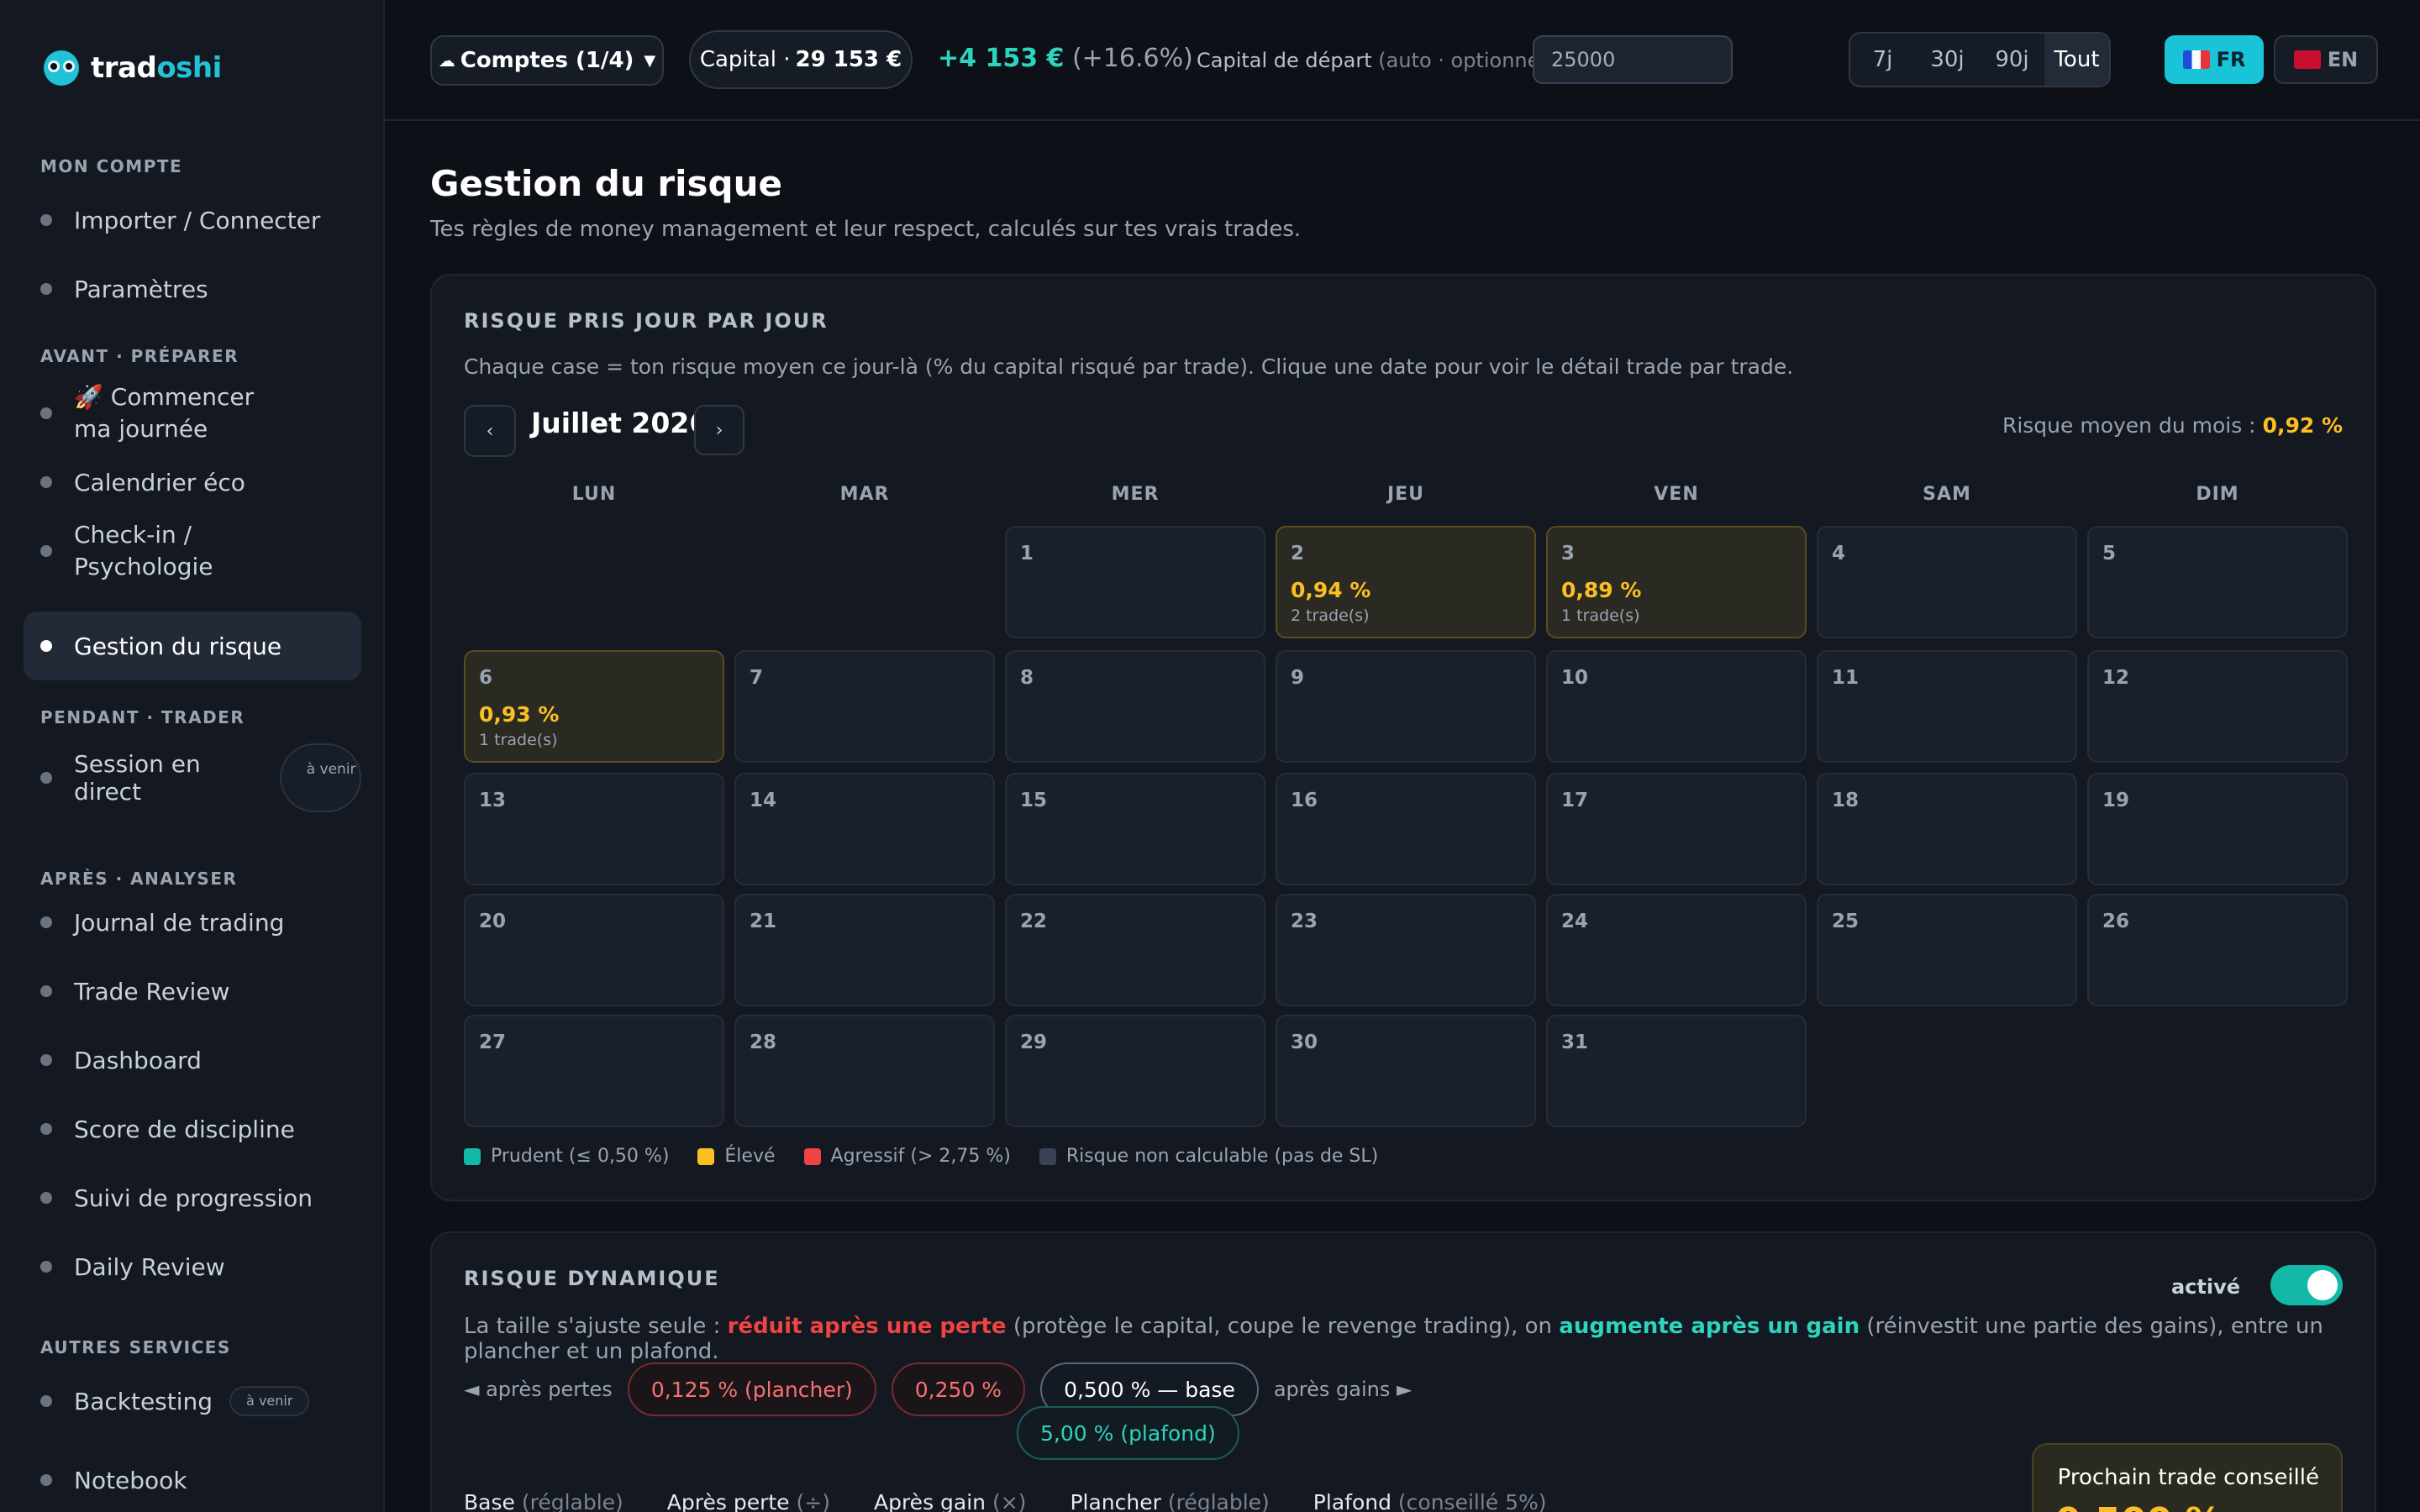 The image size is (2420, 1512). What do you see at coordinates (1222, 1156) in the screenshot?
I see `legend-label: Risque non calculable (pas de SL)` at bounding box center [1222, 1156].